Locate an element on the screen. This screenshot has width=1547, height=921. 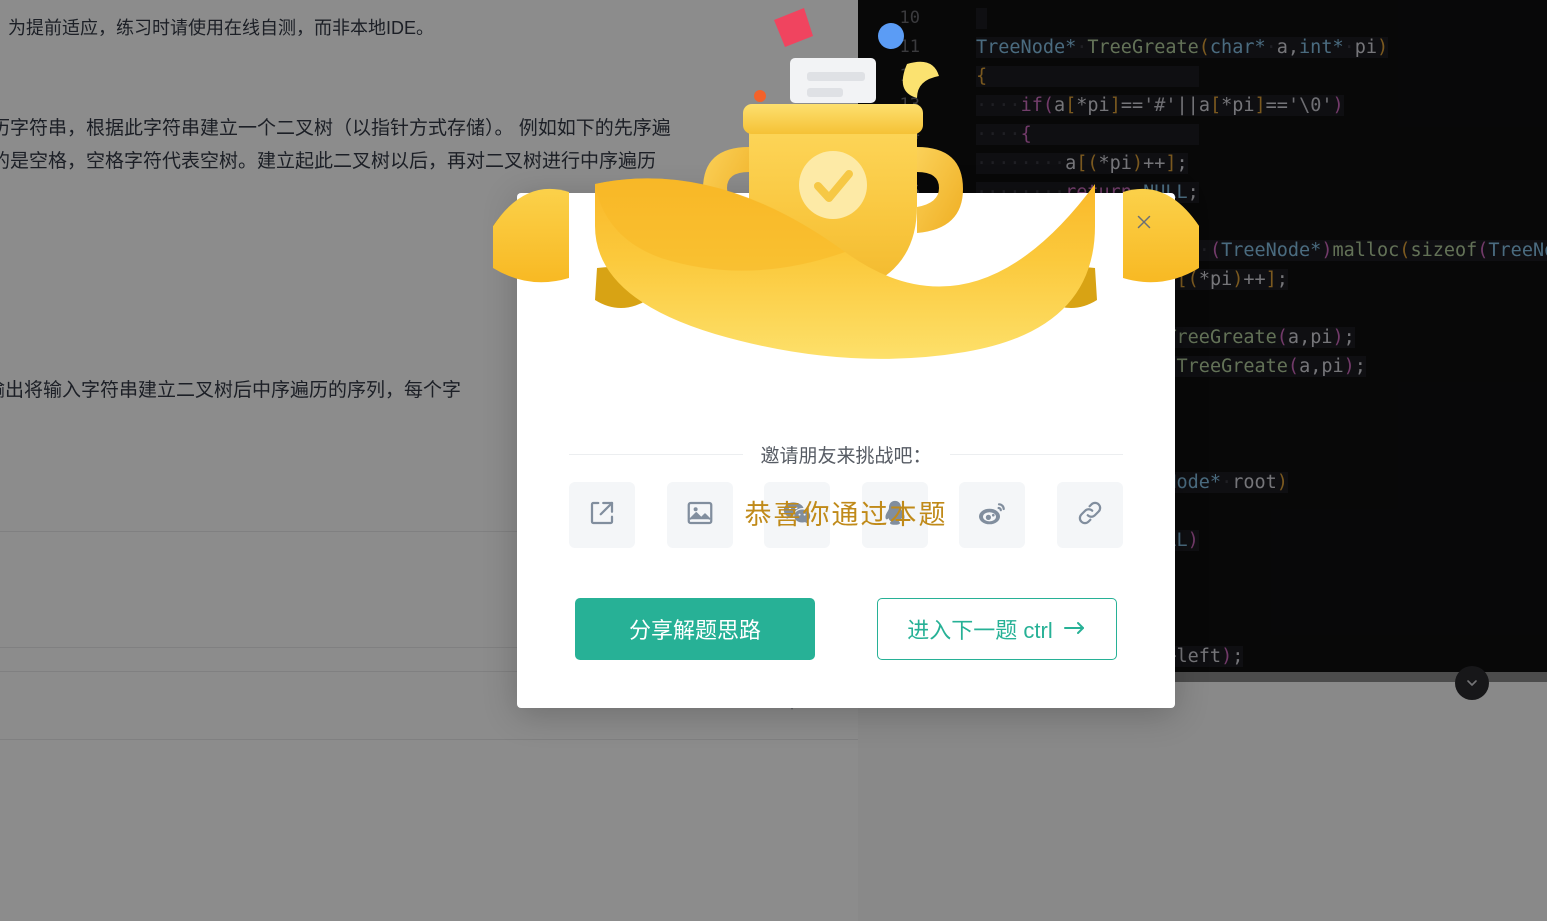
next-problem-label: 进入下一题 ctrl is located at coordinates (980, 630).